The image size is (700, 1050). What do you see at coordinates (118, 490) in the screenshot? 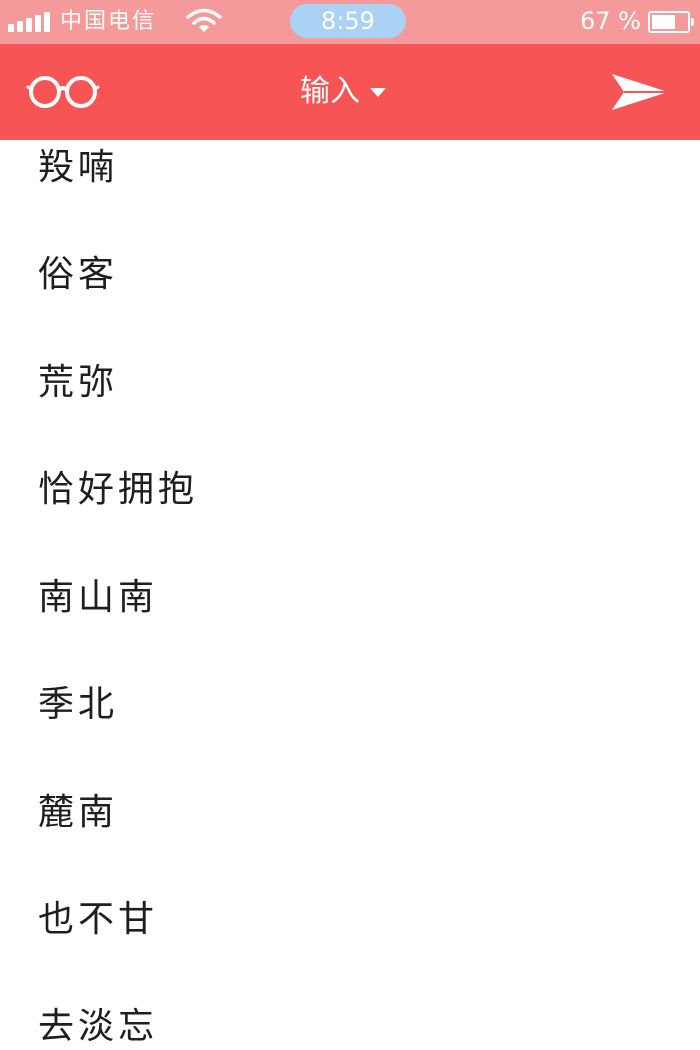
I see `list-item: 恰好拥抱` at bounding box center [118, 490].